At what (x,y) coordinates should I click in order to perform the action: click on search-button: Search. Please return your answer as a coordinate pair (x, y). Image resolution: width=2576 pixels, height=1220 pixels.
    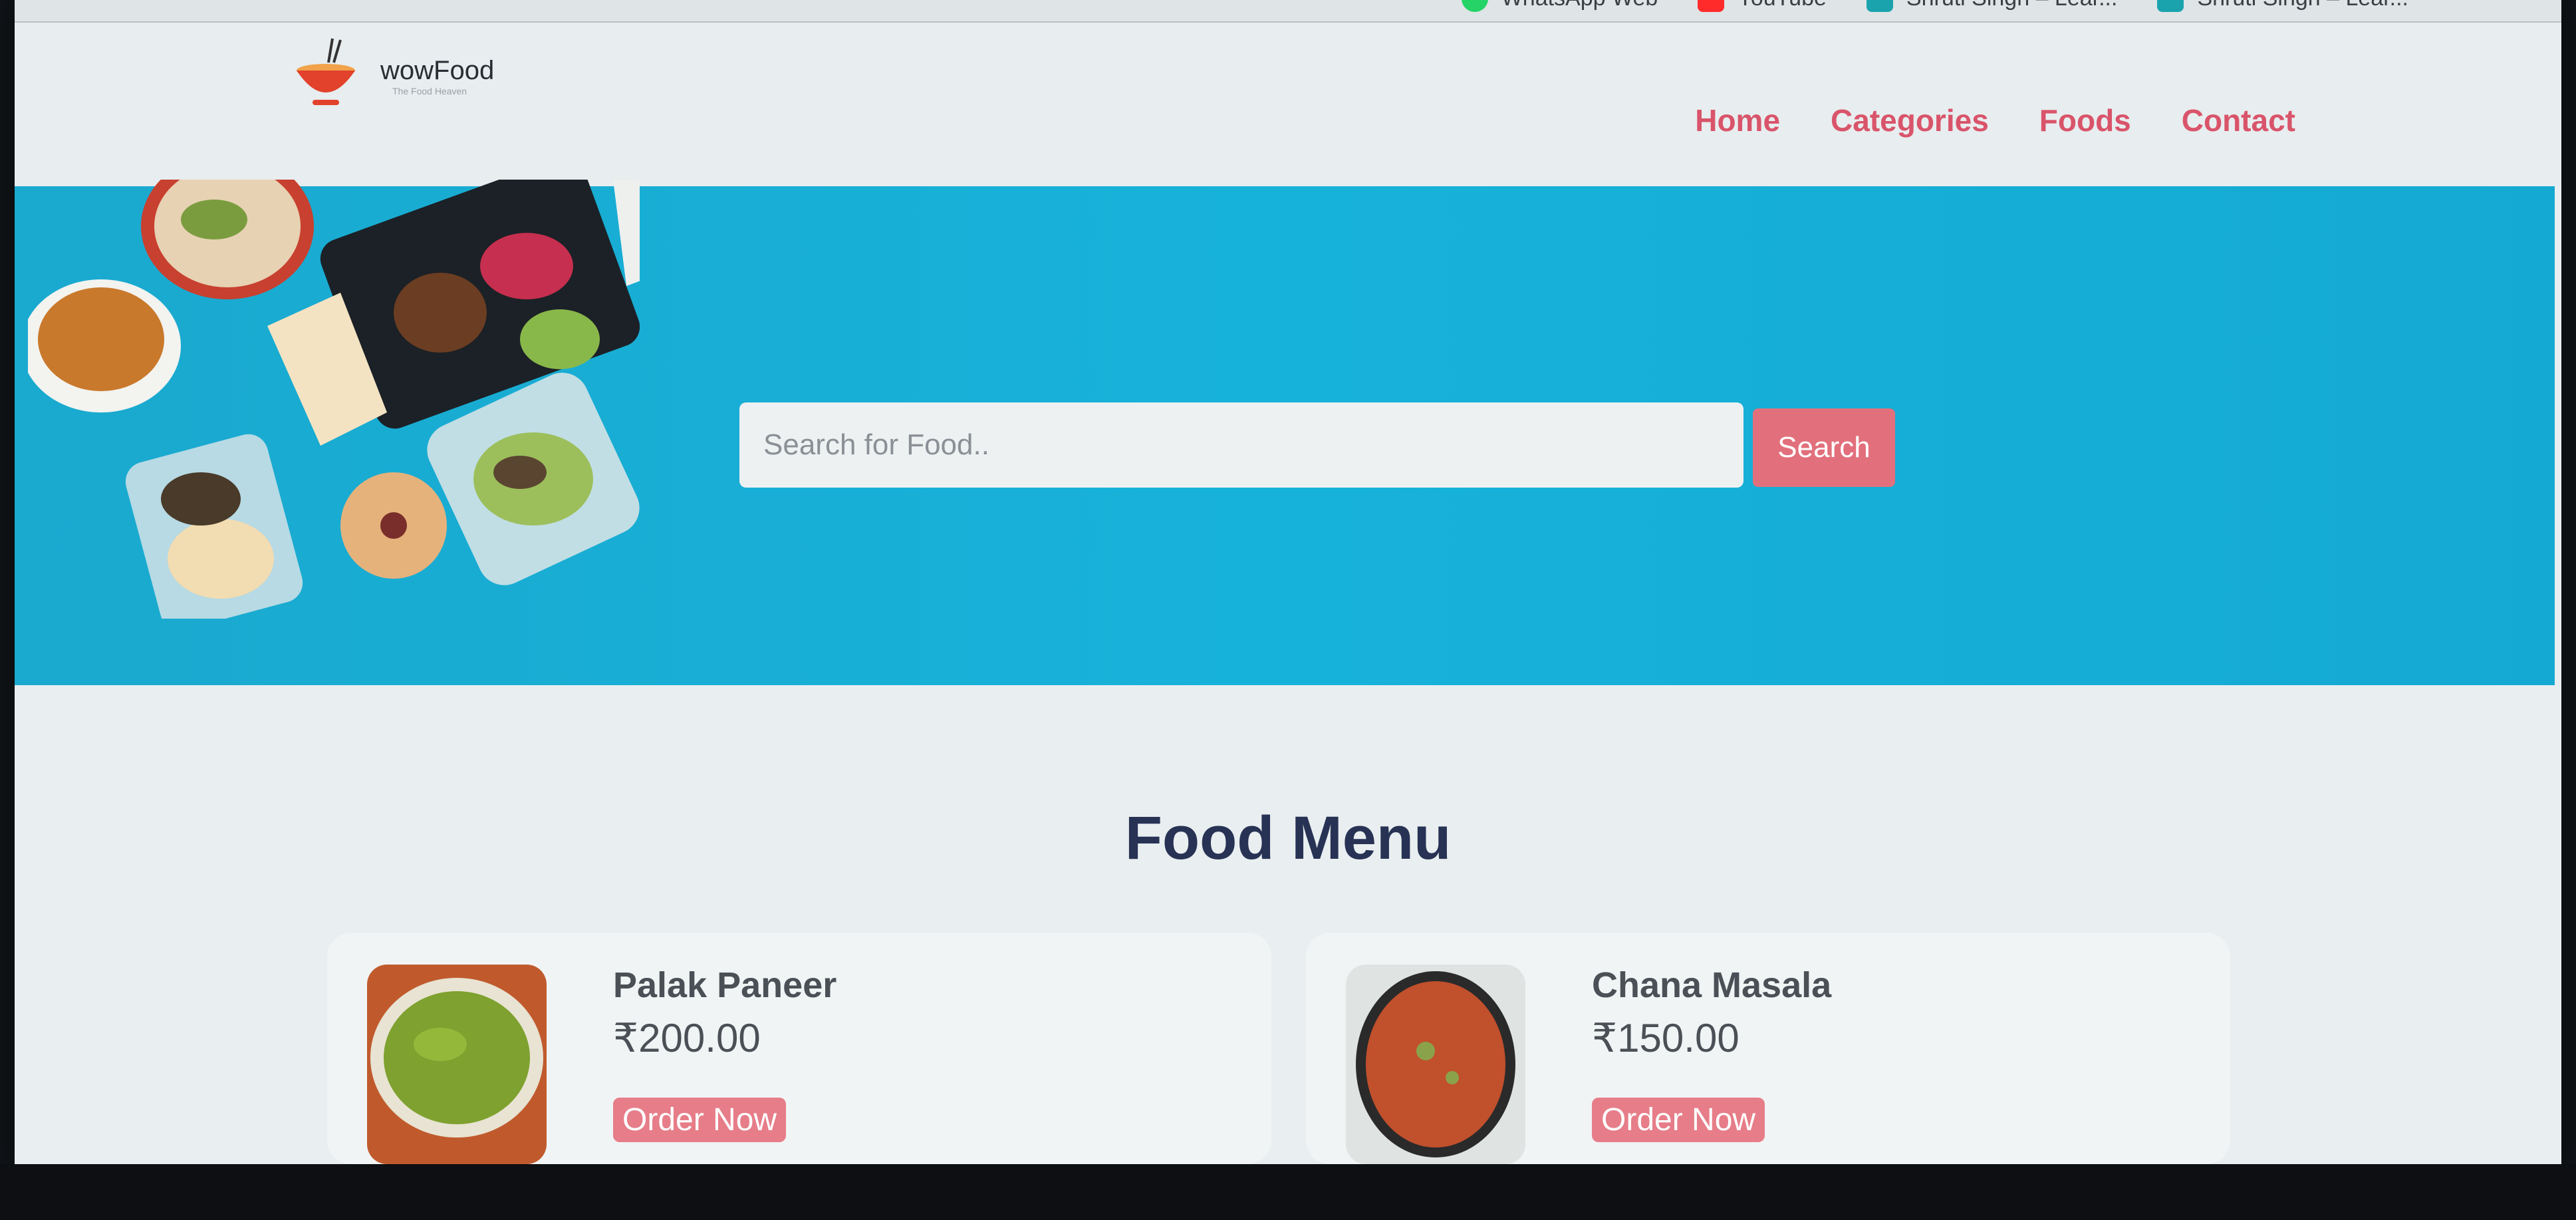
    Looking at the image, I should click on (1824, 447).